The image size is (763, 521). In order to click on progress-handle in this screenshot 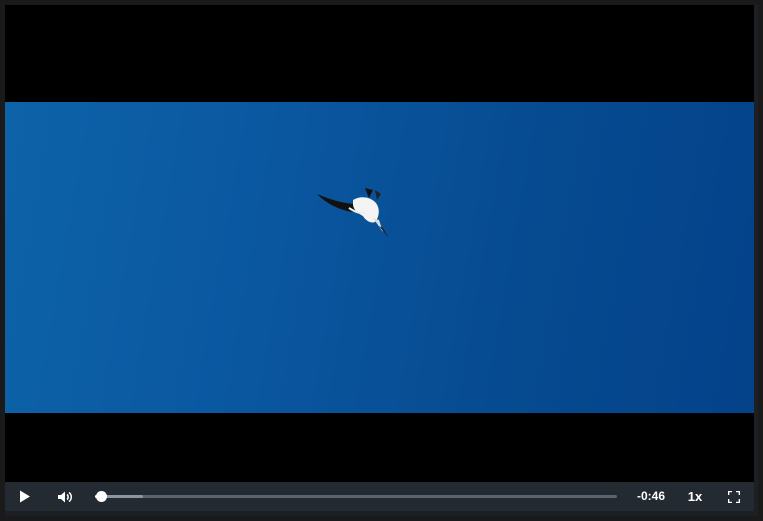, I will do `click(102, 496)`.